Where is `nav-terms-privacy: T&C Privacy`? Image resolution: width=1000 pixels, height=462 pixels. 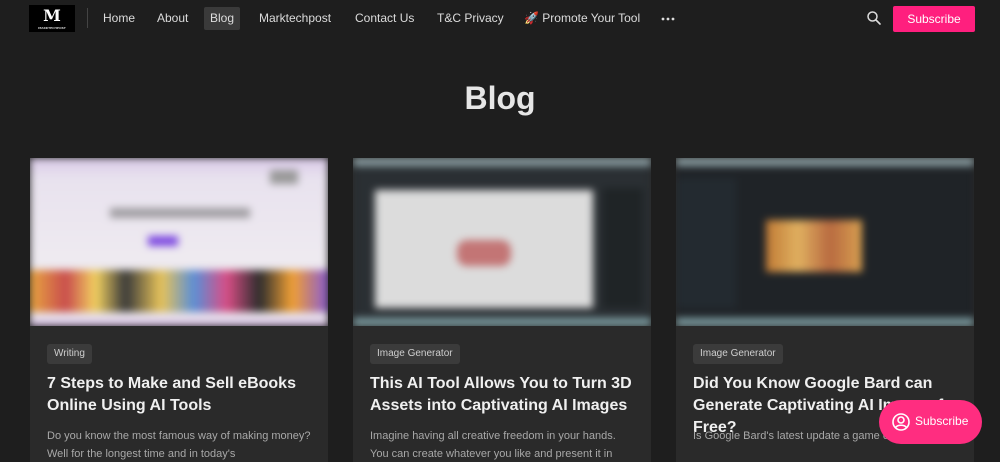 nav-terms-privacy: T&C Privacy is located at coordinates (470, 18).